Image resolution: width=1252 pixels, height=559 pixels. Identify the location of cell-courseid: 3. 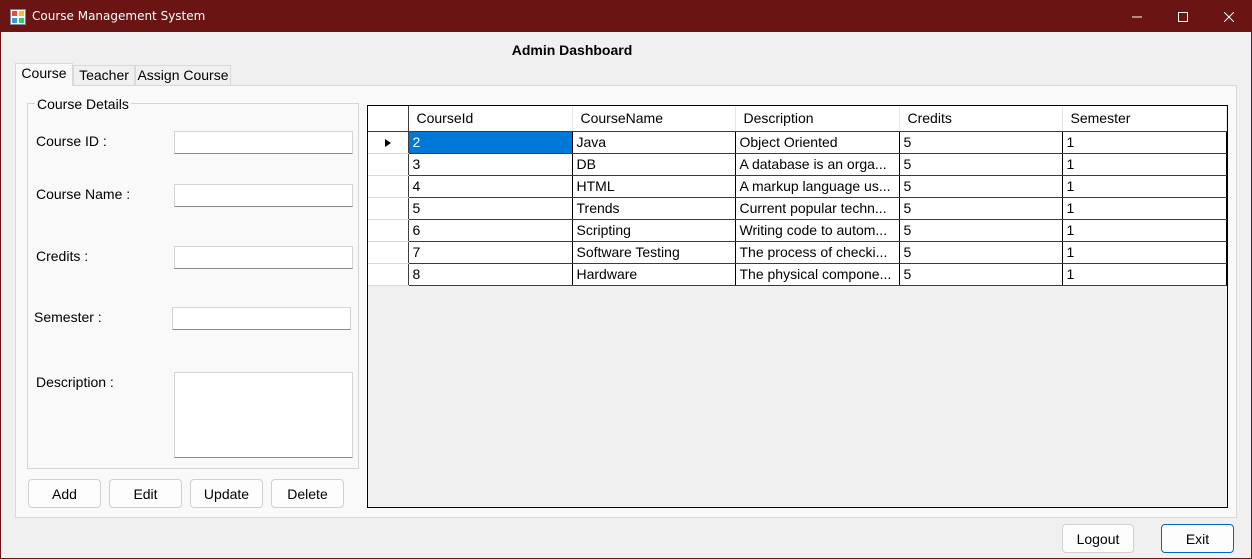
(490, 164).